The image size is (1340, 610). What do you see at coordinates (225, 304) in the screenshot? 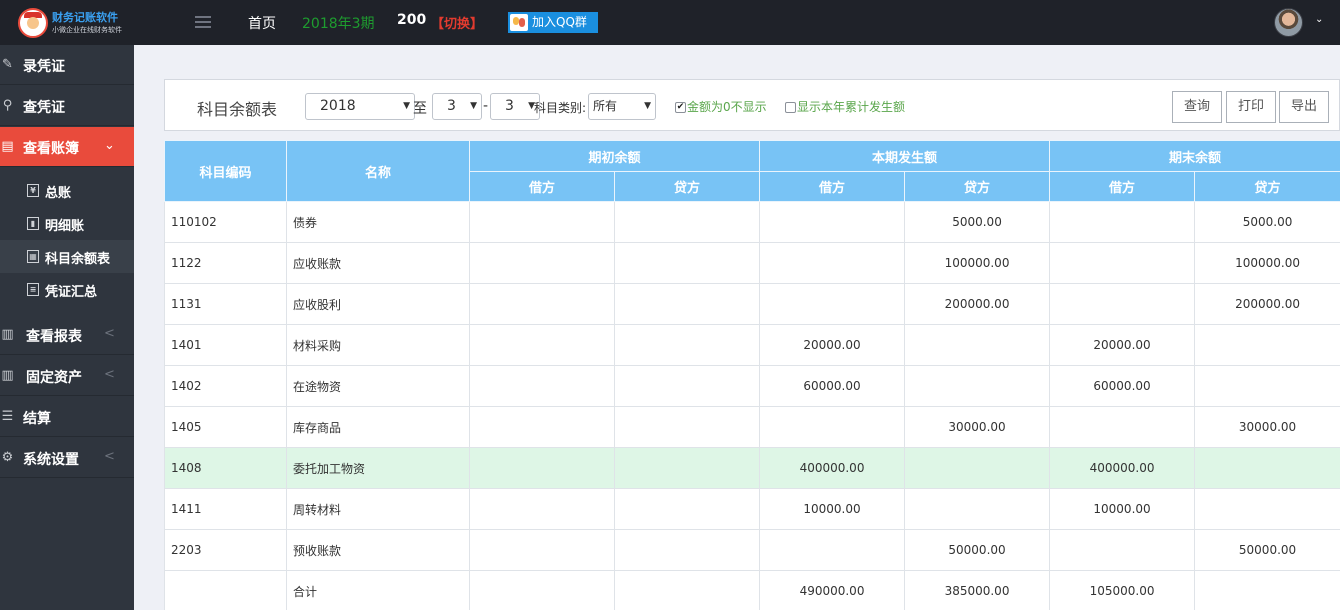
I see `cell-code: 1131` at bounding box center [225, 304].